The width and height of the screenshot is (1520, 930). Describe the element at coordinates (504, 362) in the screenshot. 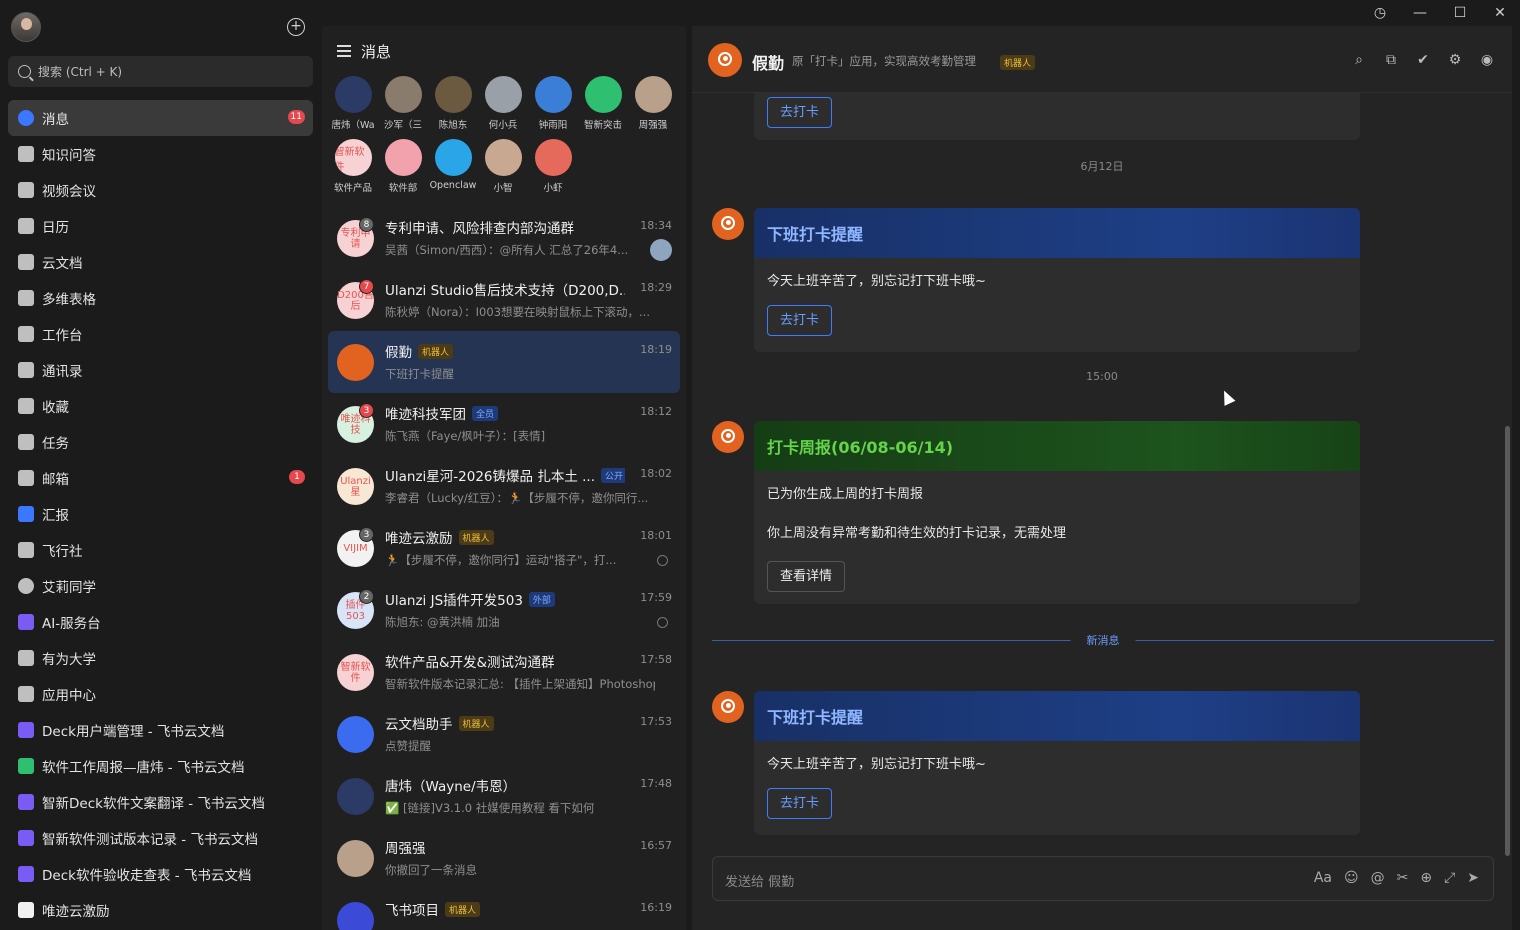

I see `chat-item: 假勤 机器人 下班打卡提醒 18:19` at that location.